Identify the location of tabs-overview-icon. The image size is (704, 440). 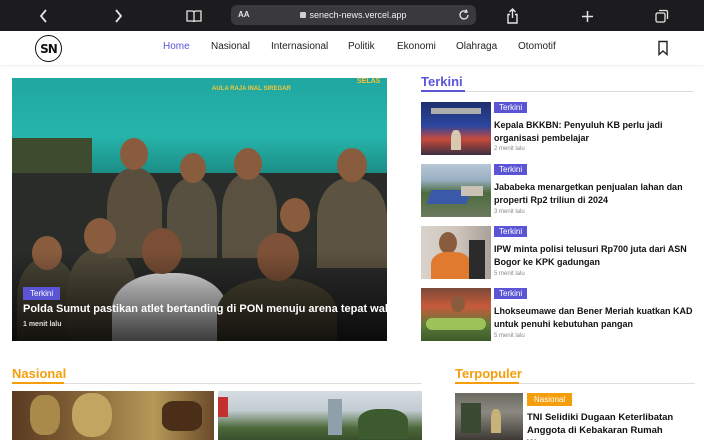
(662, 16).